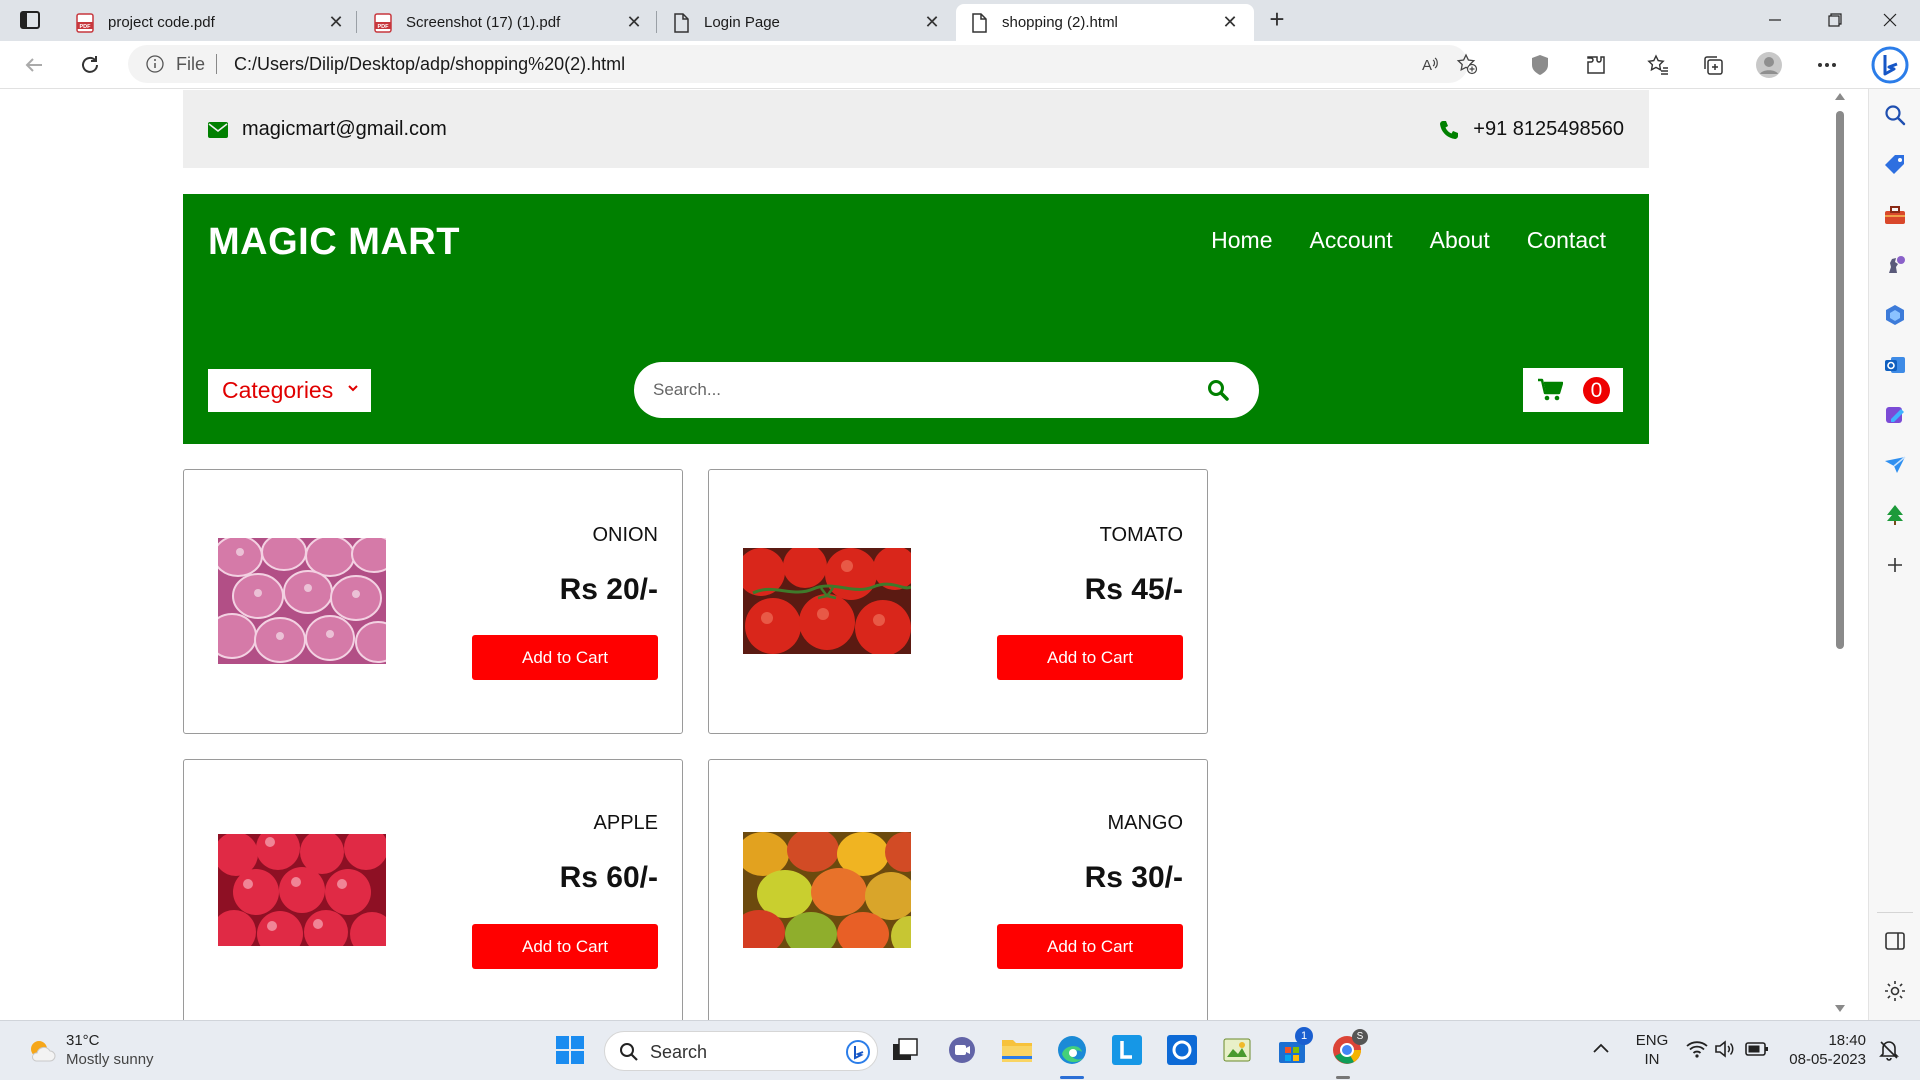 The width and height of the screenshot is (1920, 1080). I want to click on onion-image, so click(302, 601).